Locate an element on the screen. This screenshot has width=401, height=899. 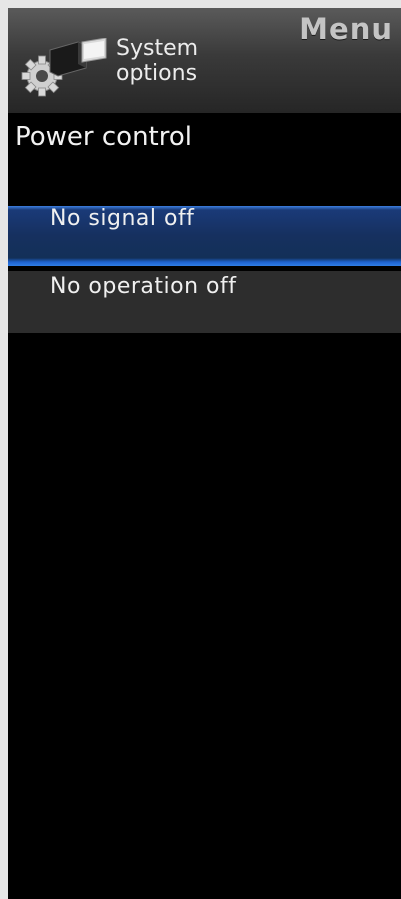
system-options-icon is located at coordinates (64, 67).